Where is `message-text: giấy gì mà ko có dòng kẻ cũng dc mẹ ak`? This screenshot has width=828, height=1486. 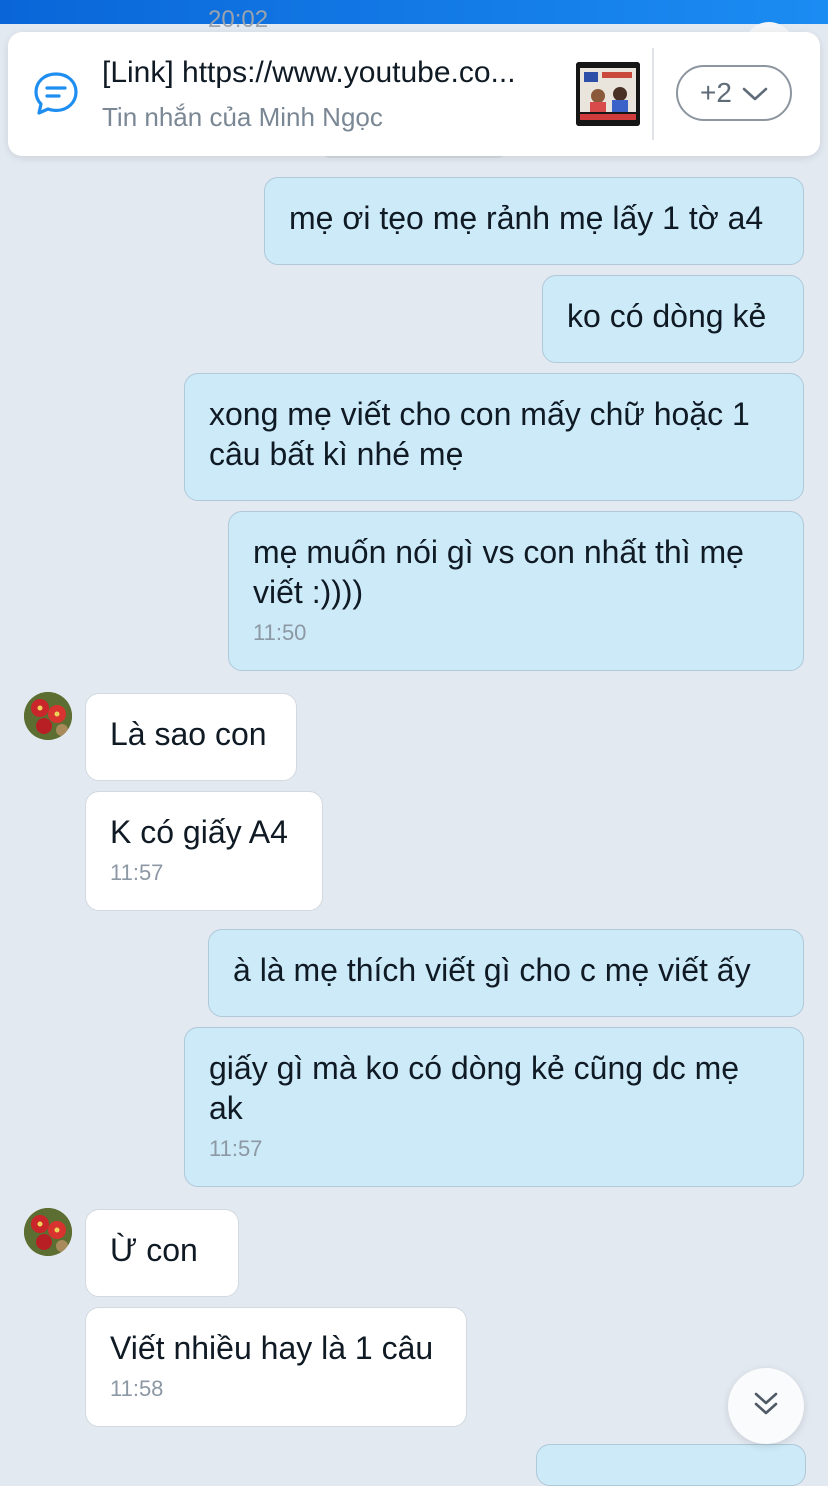
message-text: giấy gì mà ko có dòng kẻ cũng dc mẹ ak is located at coordinates (474, 1088).